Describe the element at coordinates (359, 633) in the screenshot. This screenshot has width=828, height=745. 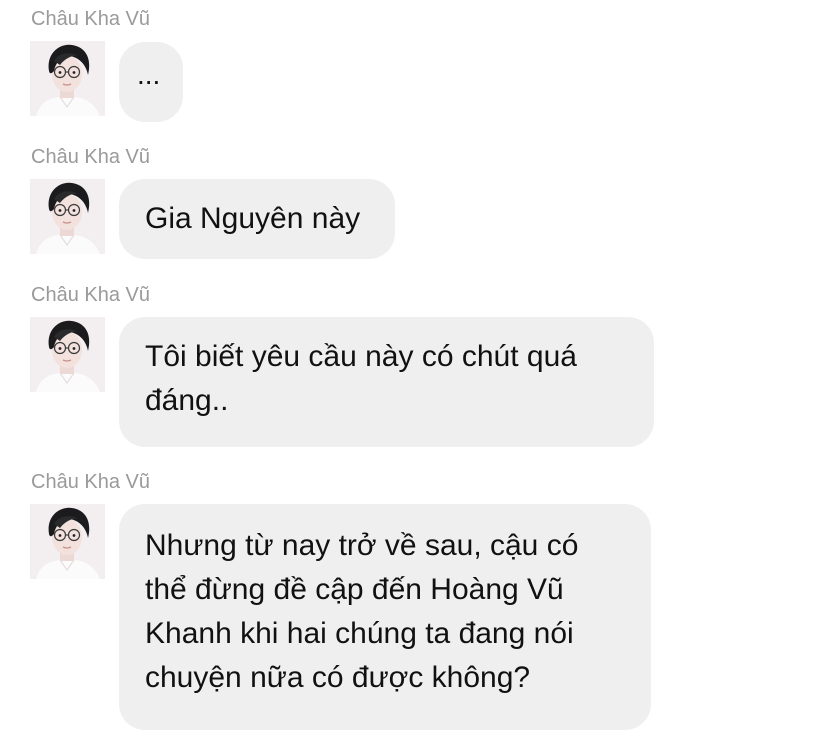
I see `message-text-line: Khanh khi hai chúng ta đang nói` at that location.